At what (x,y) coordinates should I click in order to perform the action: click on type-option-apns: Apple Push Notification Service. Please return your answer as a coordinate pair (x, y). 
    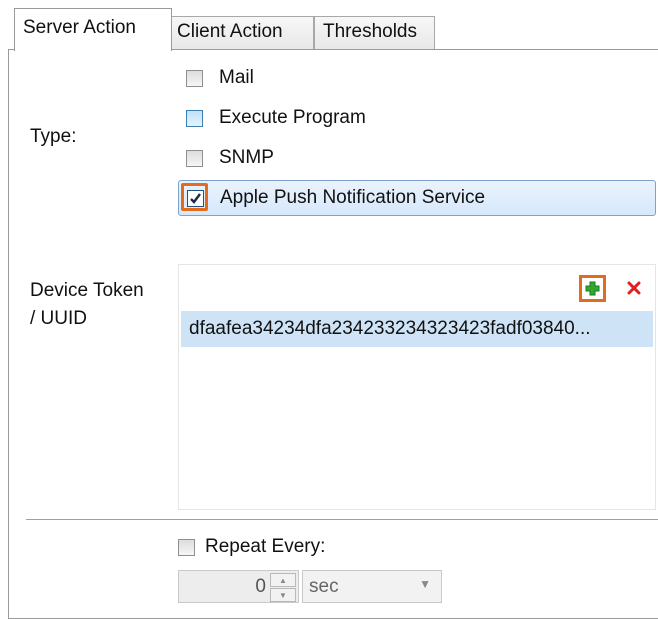
    Looking at the image, I should click on (417, 198).